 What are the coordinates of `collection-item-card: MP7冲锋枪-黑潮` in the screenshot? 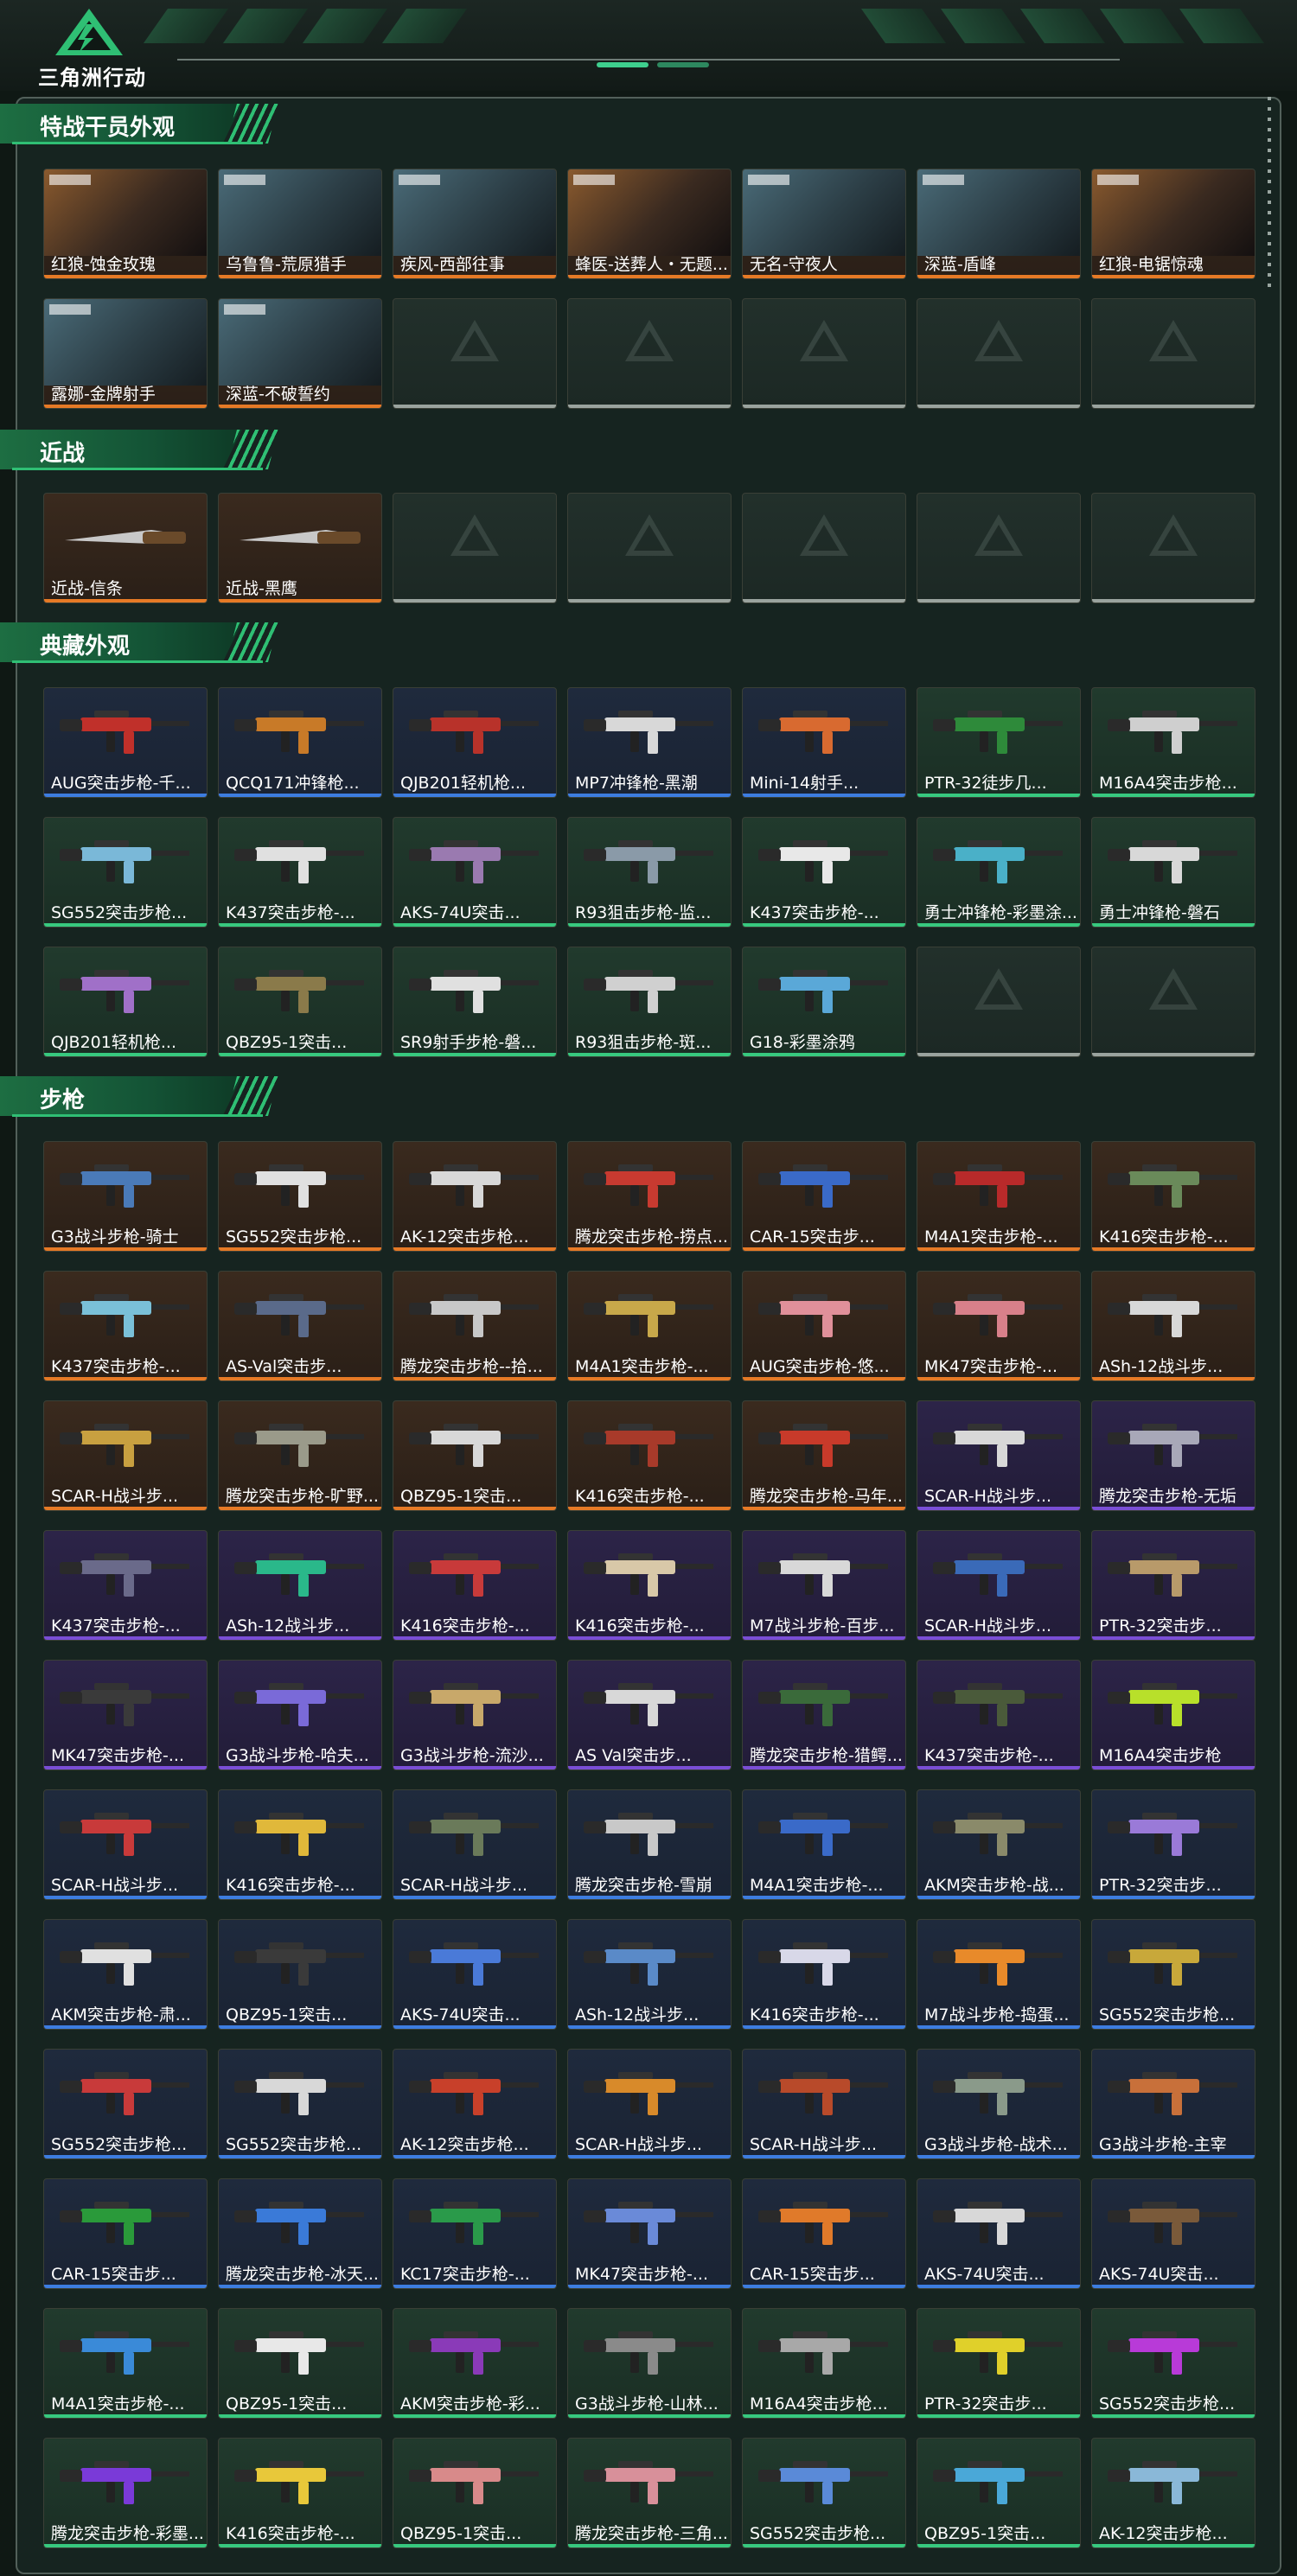 It's located at (650, 742).